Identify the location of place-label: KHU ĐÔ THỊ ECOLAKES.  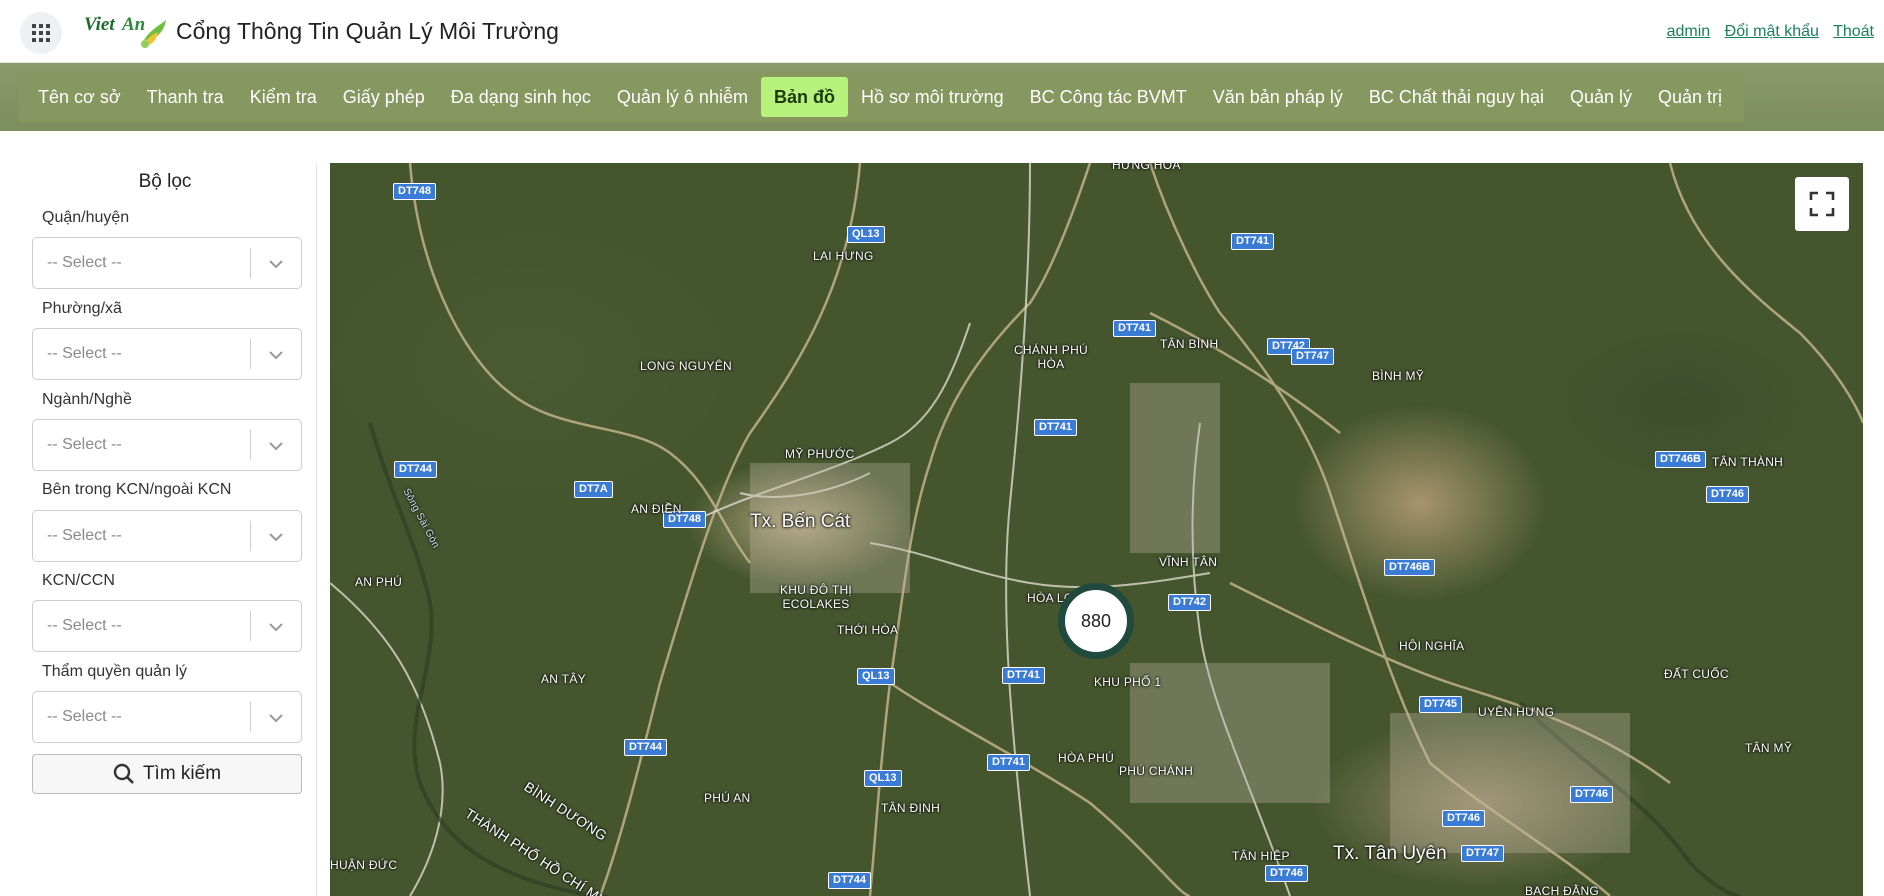
(816, 597).